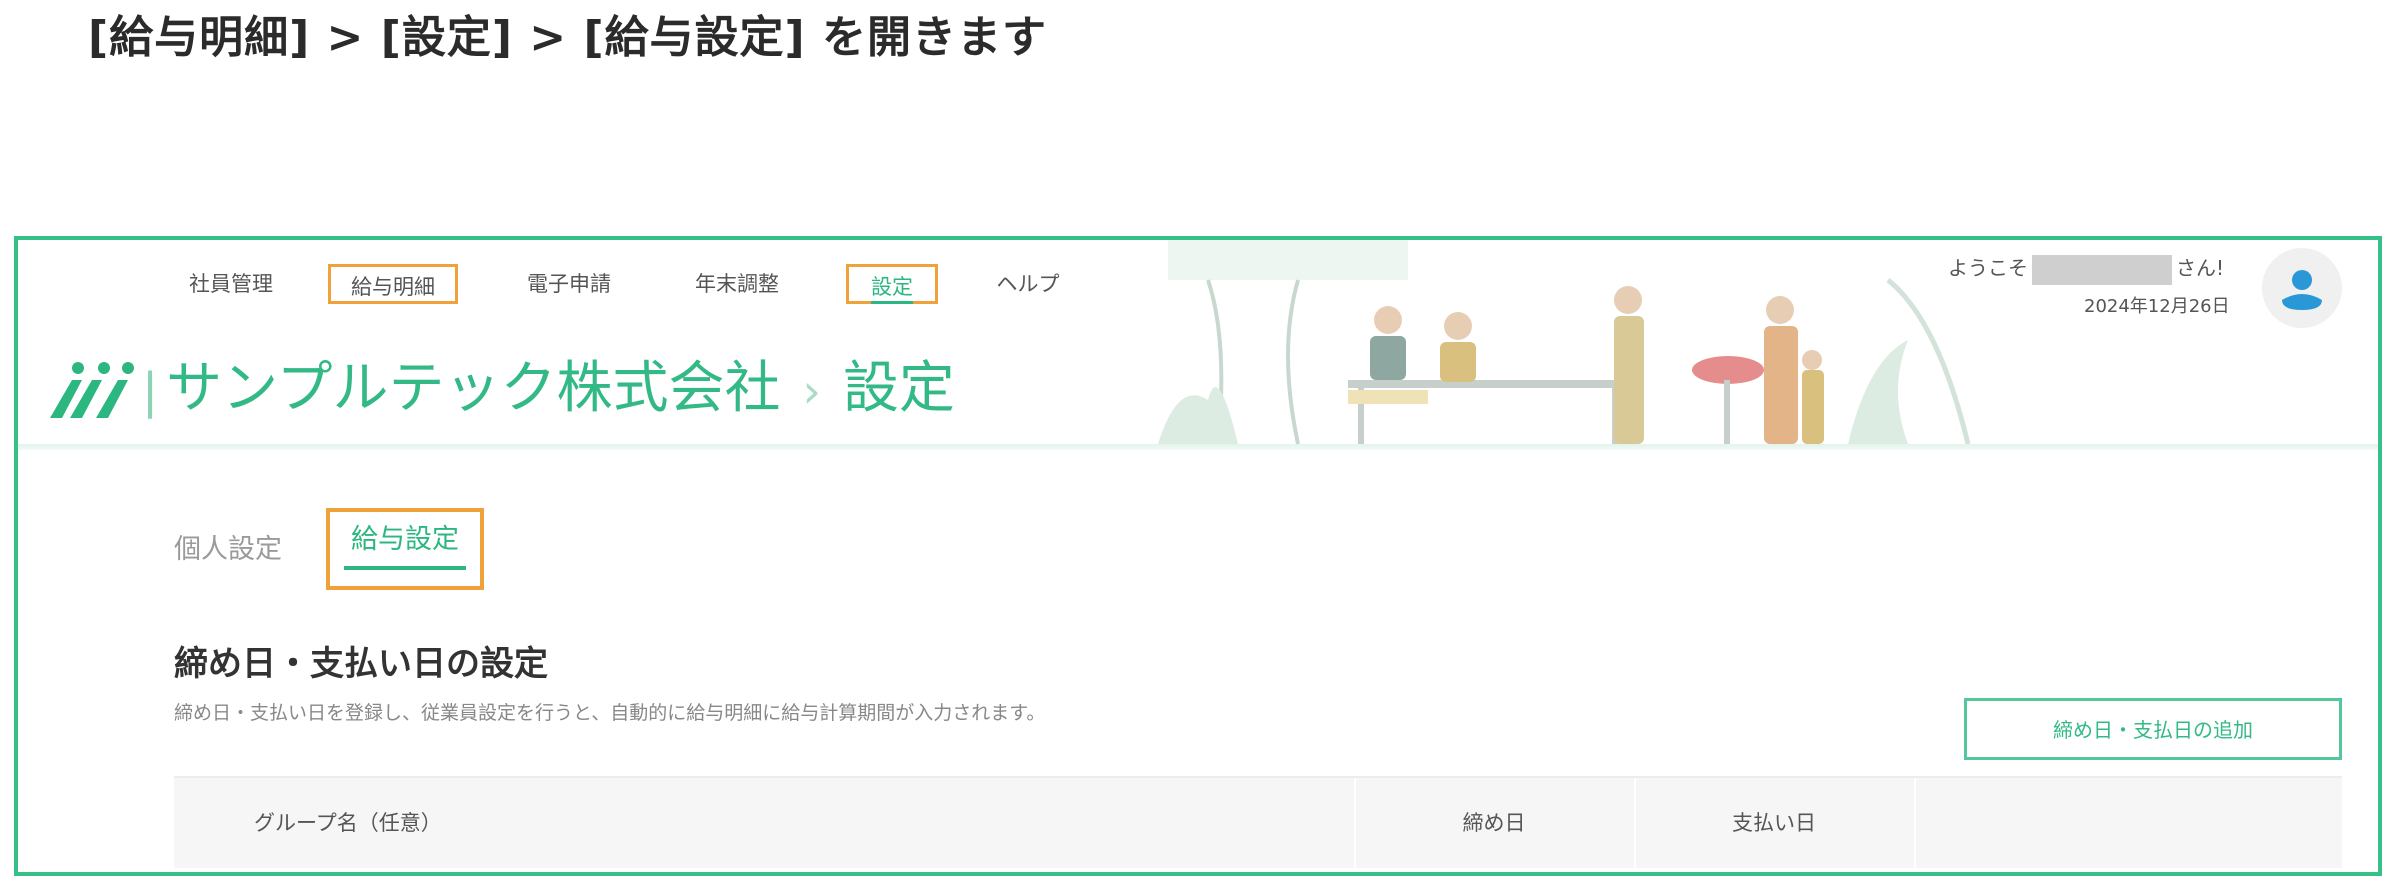 The width and height of the screenshot is (2400, 893). Describe the element at coordinates (1198, 447) in the screenshot. I see `header-divider` at that location.